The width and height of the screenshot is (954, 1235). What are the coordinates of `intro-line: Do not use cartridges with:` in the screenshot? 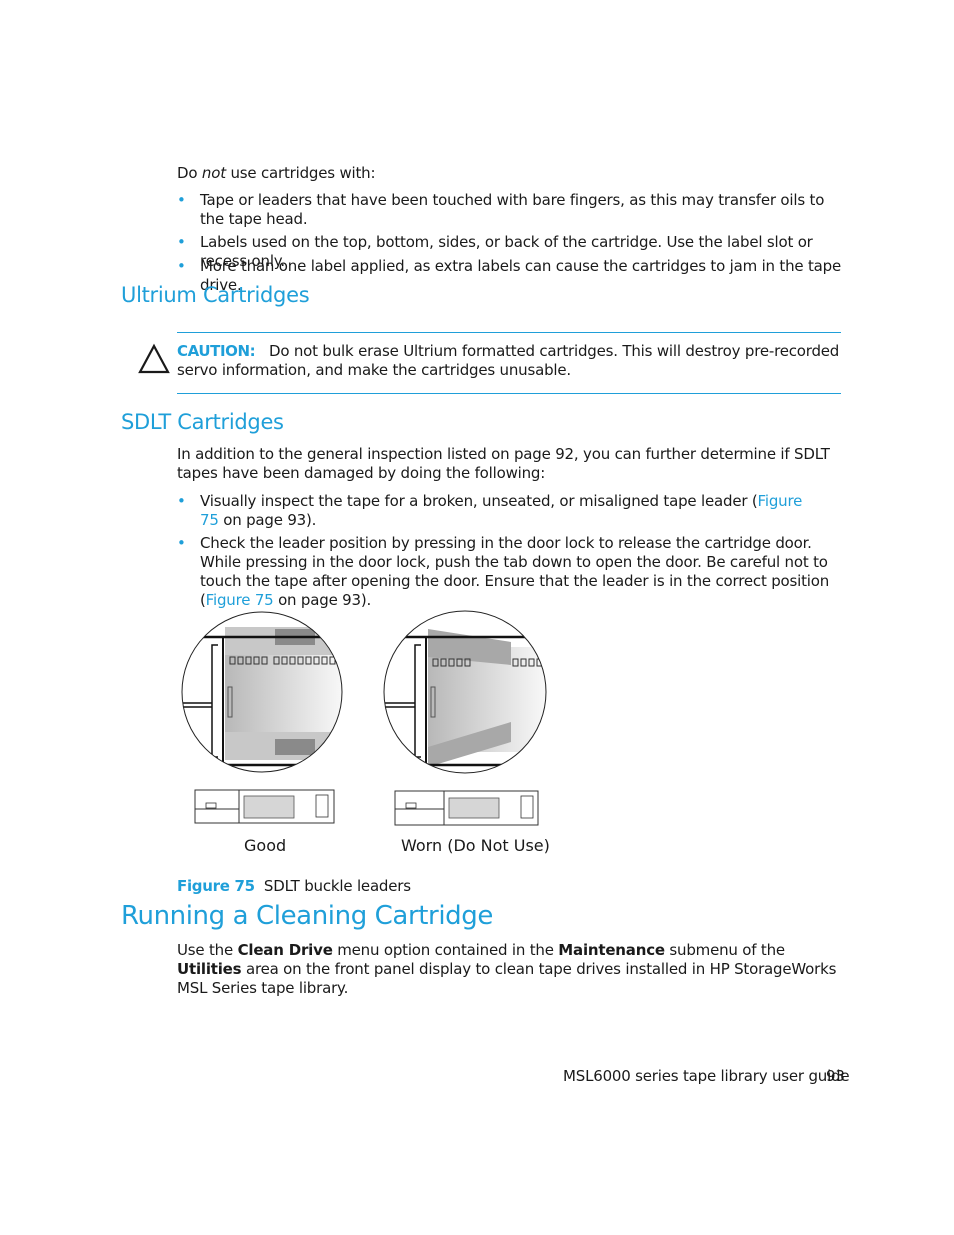 It's located at (276, 173).